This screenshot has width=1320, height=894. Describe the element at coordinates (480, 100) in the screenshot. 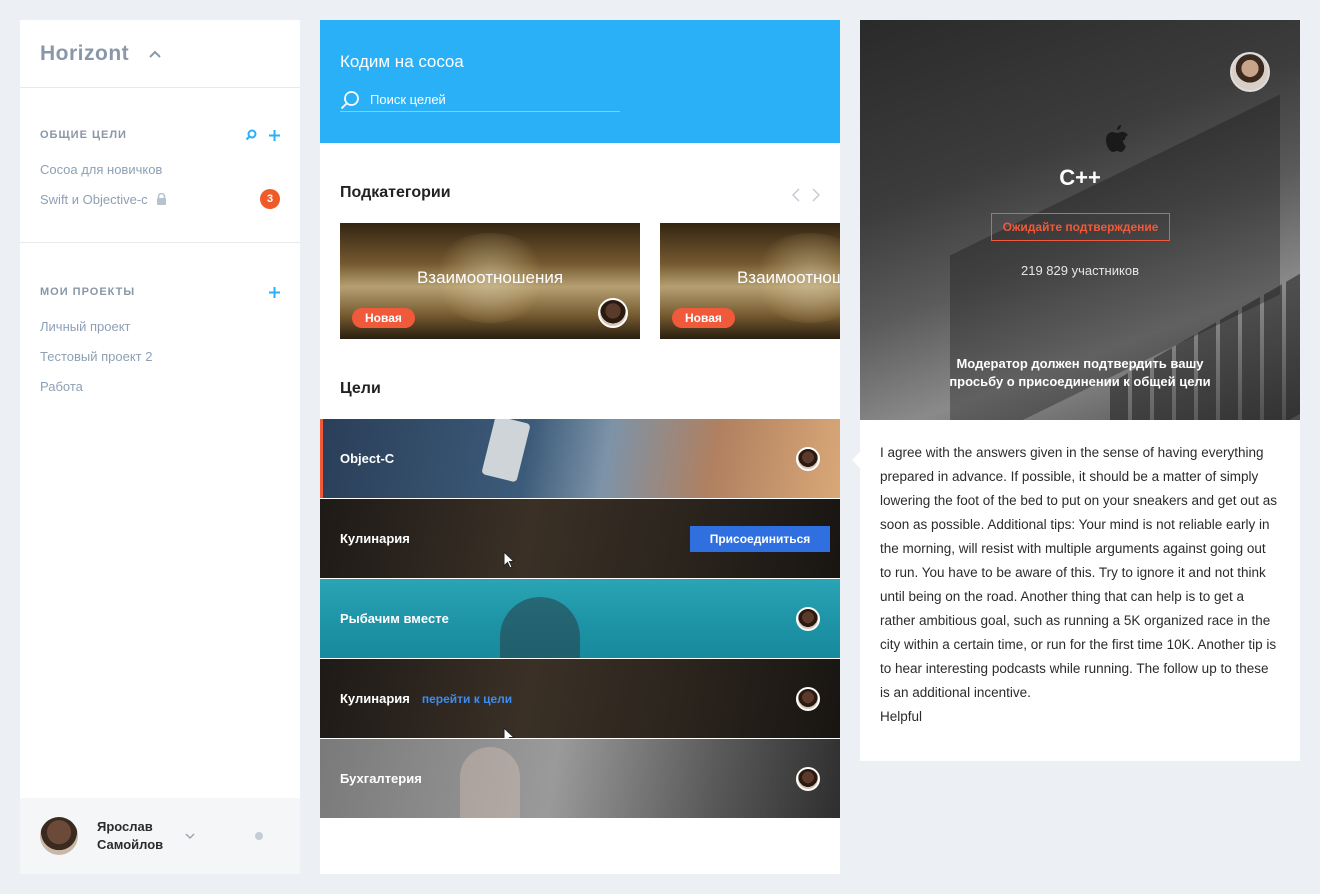

I see `search-input: Поиск целей` at that location.